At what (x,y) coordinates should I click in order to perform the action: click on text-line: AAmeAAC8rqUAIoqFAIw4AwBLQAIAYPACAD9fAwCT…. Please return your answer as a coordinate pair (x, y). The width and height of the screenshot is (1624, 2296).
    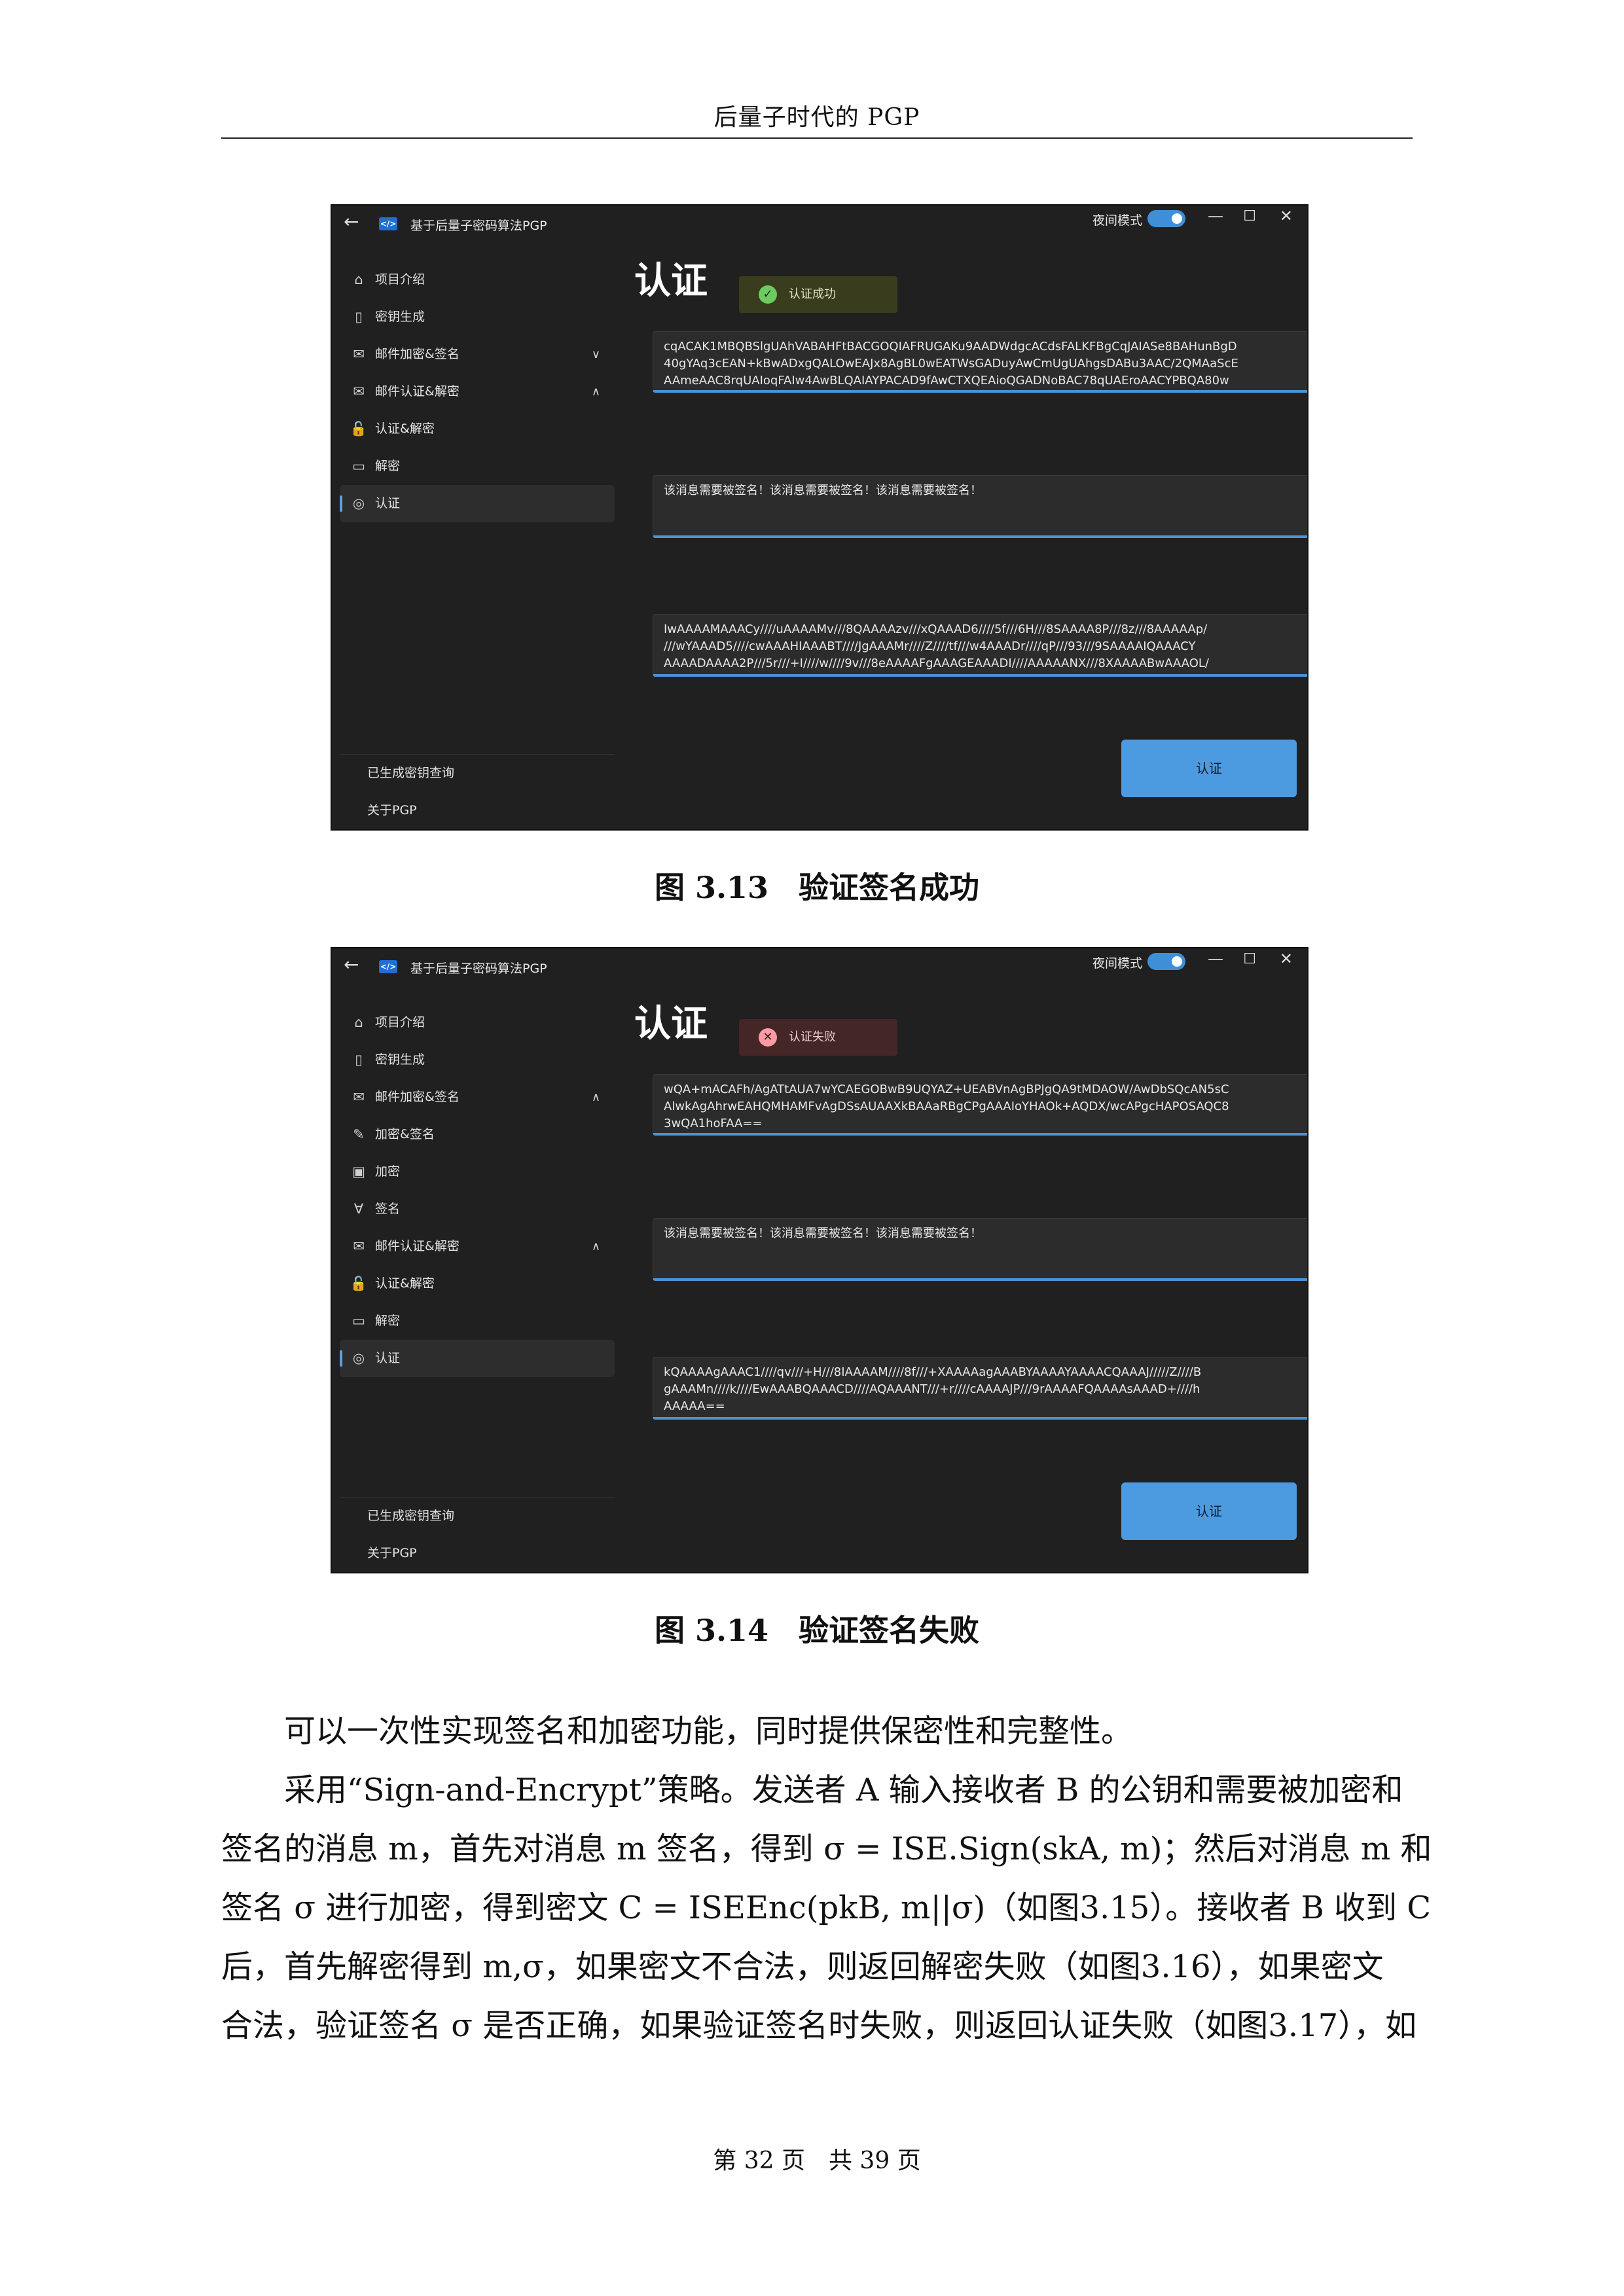
    Looking at the image, I should click on (946, 380).